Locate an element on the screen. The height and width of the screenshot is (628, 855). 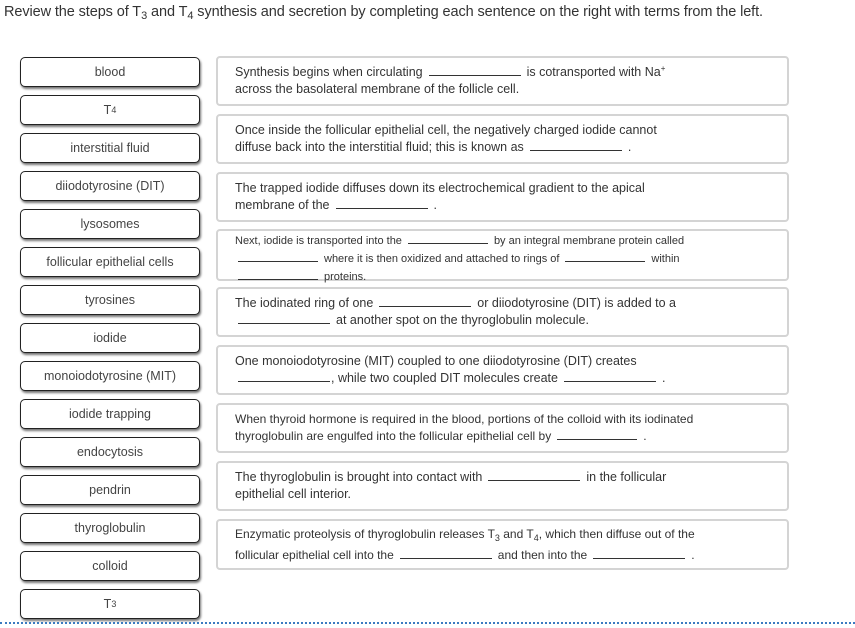
term-label: thyroglobulin is located at coordinates (110, 528).